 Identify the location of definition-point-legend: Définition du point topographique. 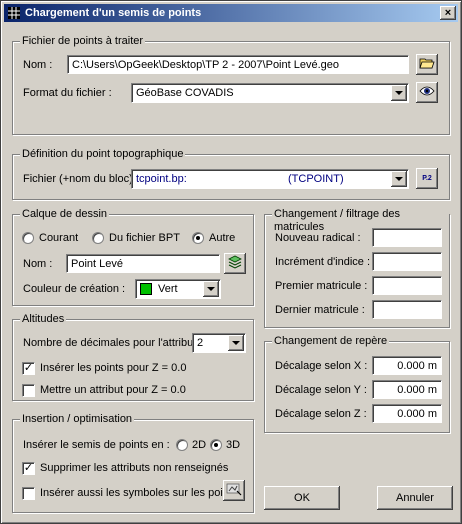
(103, 154).